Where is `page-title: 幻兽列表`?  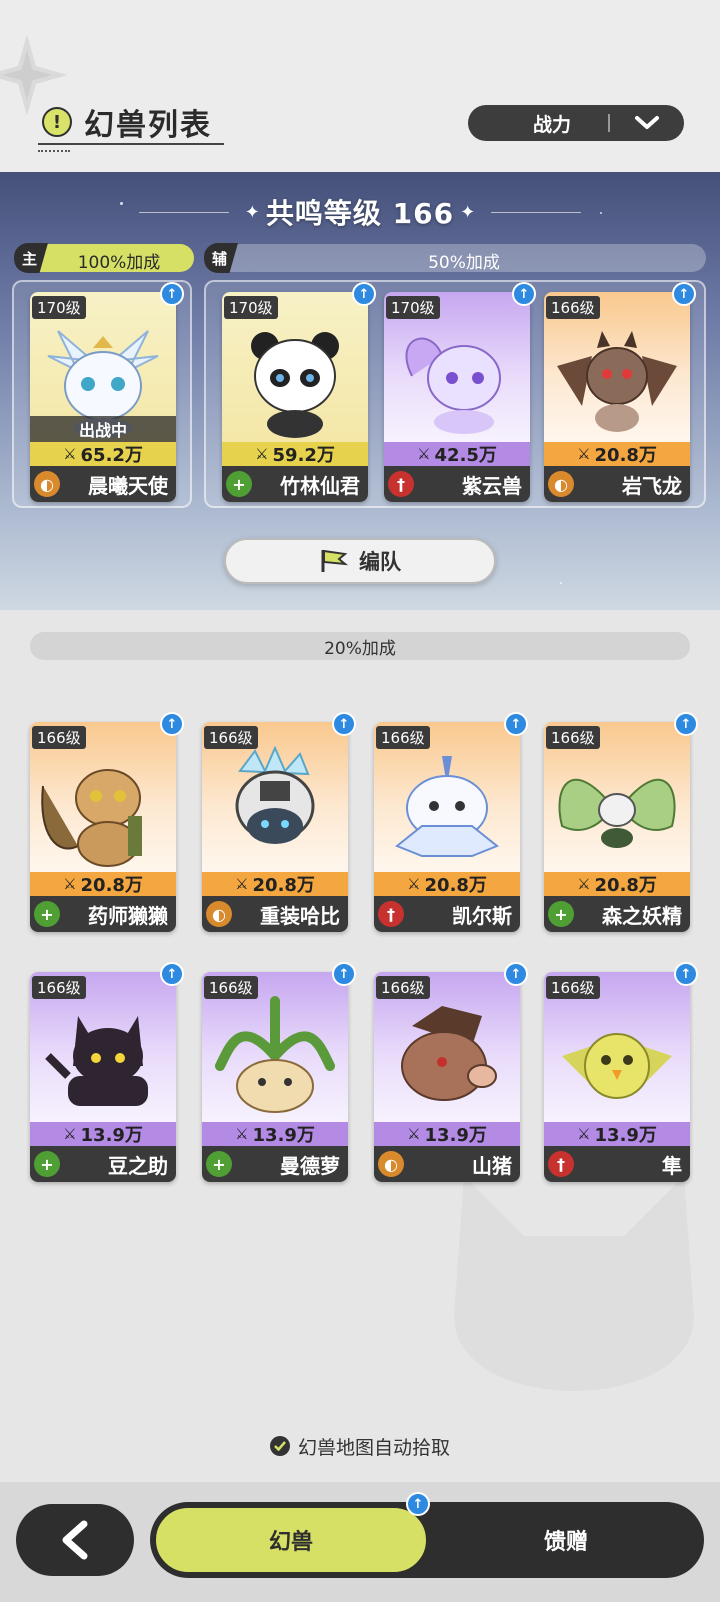
page-title: 幻兽列表 is located at coordinates (148, 125).